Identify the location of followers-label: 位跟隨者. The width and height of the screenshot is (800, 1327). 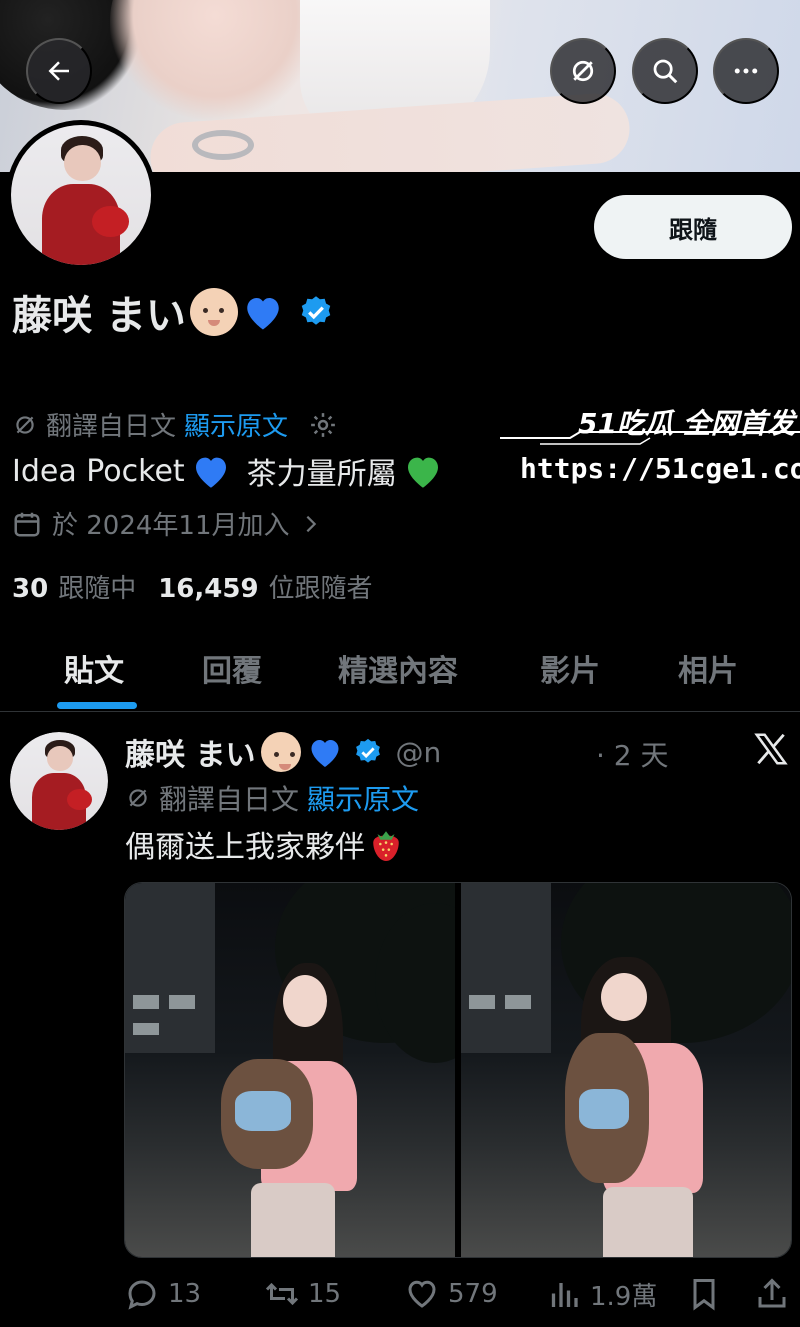
(321, 586).